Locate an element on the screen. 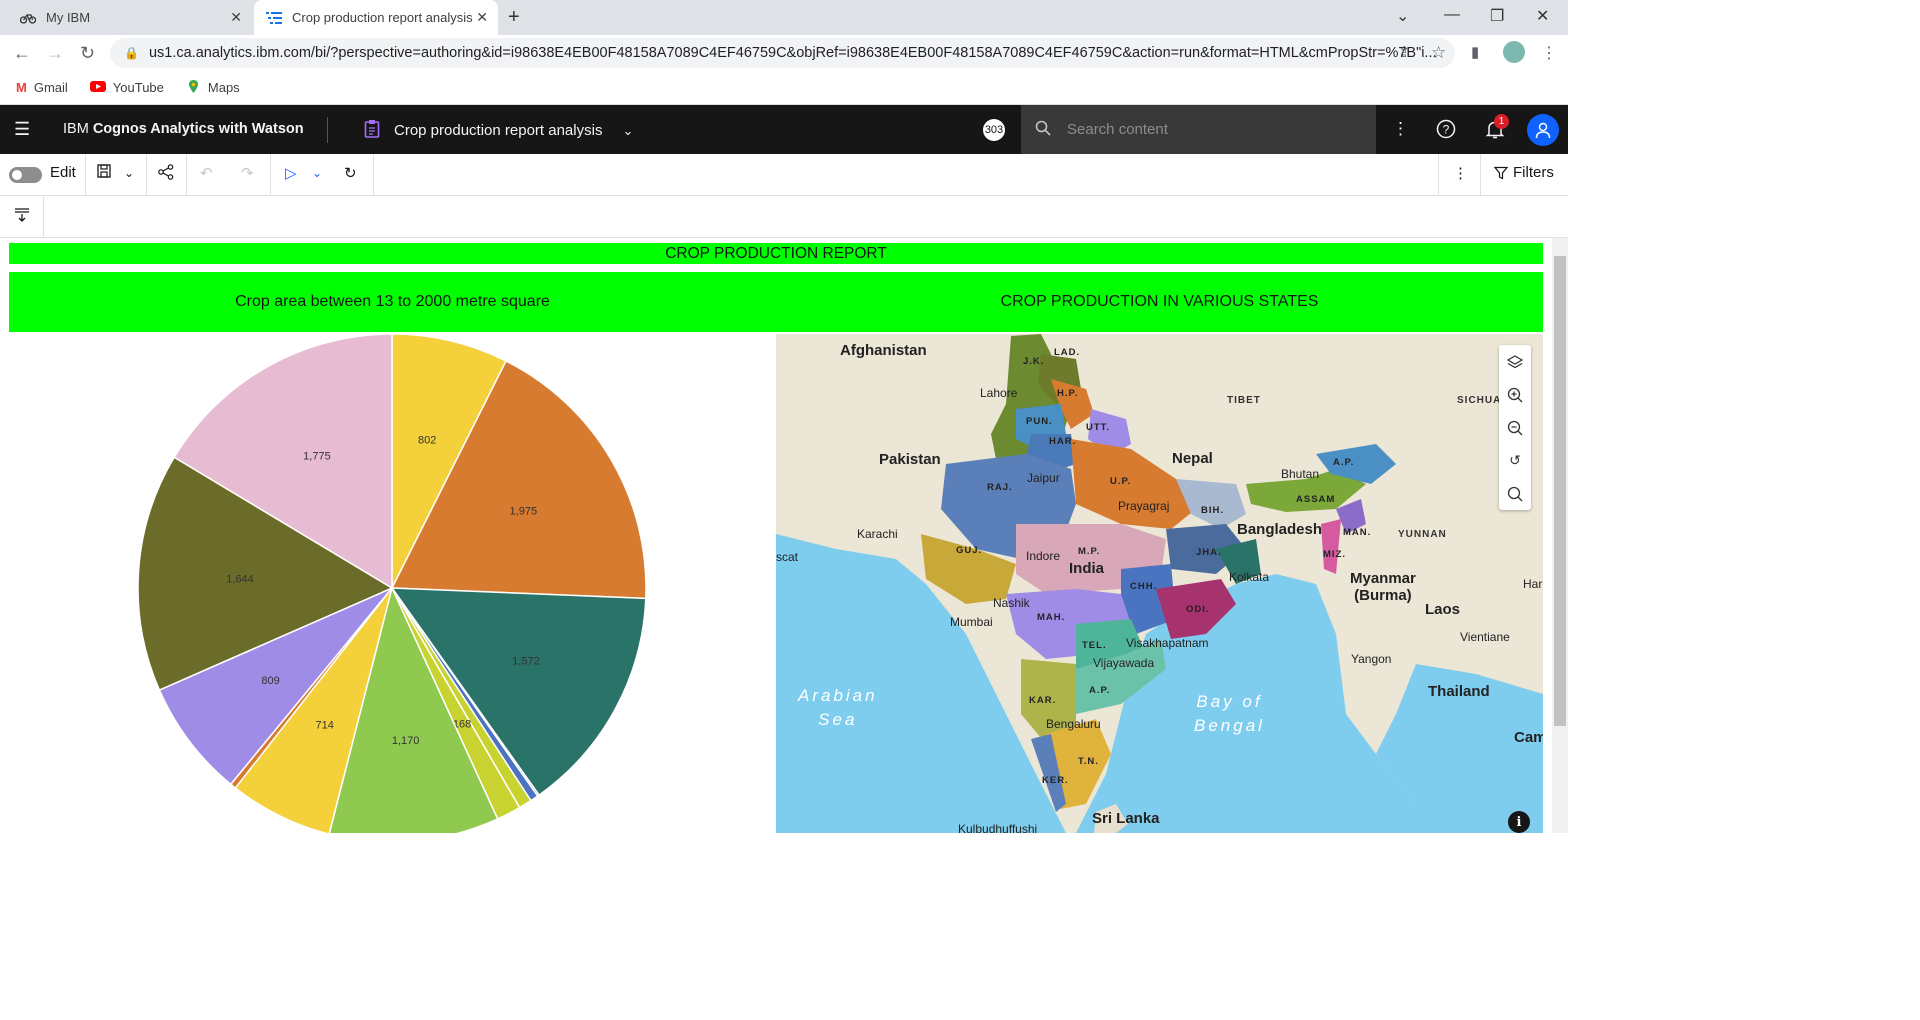 This screenshot has height=1020, width=1920. report-title-dropdown: Crop production report analysis ⌄ is located at coordinates (498, 130).